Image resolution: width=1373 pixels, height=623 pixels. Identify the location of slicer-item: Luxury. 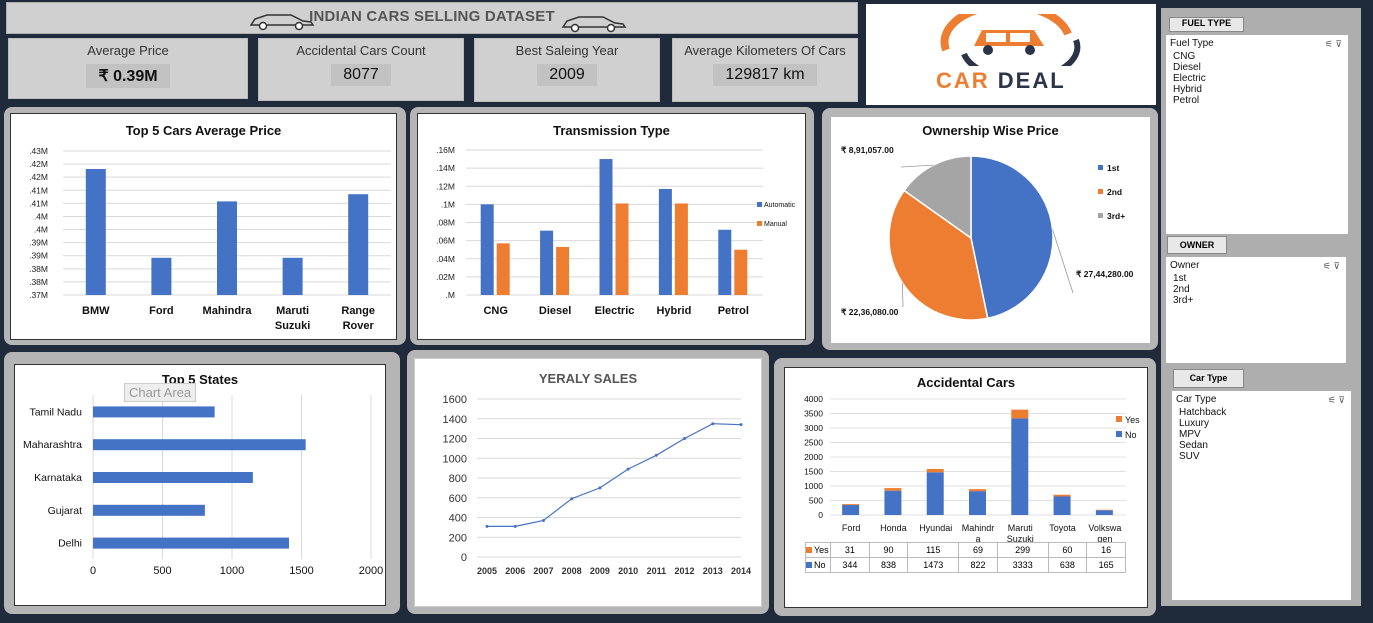
(1263, 423).